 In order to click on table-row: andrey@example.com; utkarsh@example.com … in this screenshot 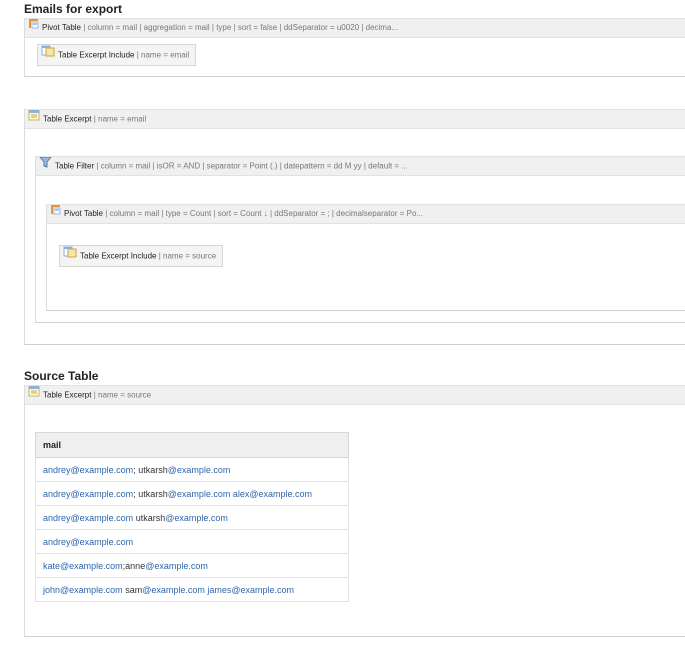, I will do `click(192, 493)`.